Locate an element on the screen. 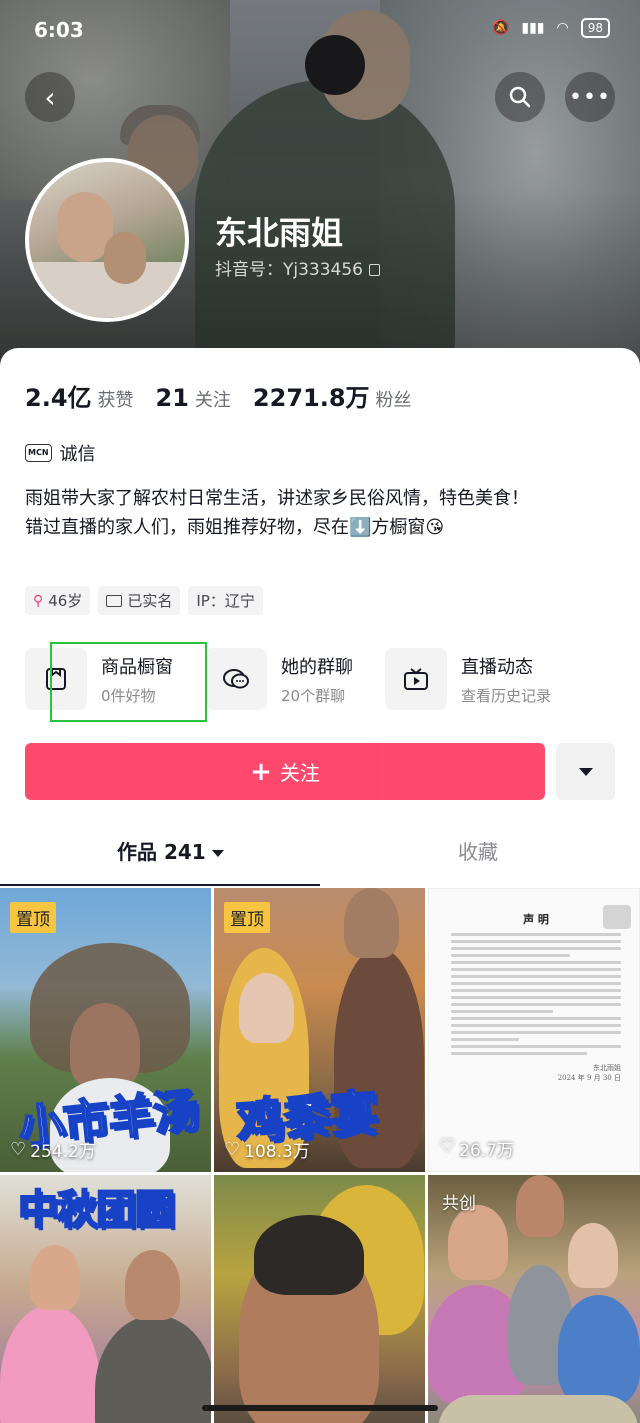 This screenshot has width=640, height=1423. home-indicator is located at coordinates (320, 1408).